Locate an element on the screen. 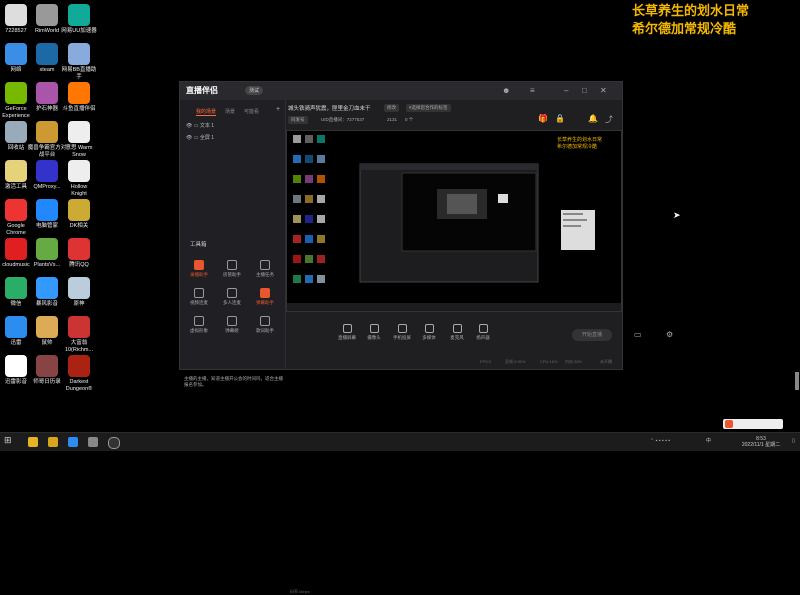 Image resolution: width=800 pixels, height=595 pixels. desktop-icon: 腾讯QQ is located at coordinates (79, 253).